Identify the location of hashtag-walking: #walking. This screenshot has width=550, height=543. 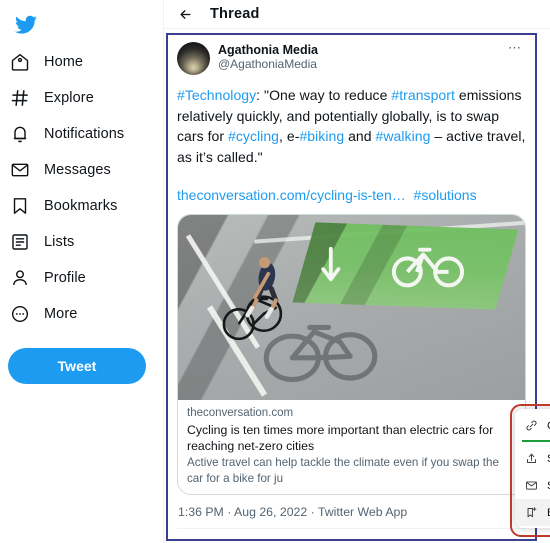
(403, 136).